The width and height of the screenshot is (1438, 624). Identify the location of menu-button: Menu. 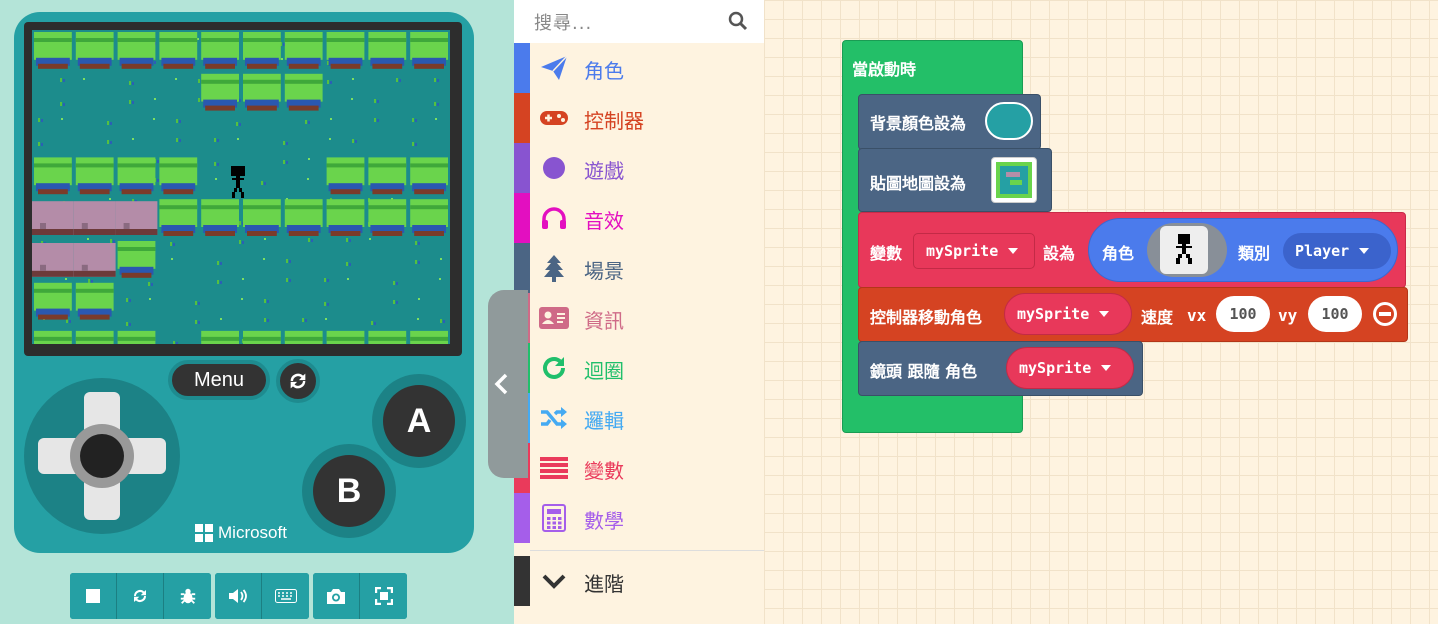
(219, 380).